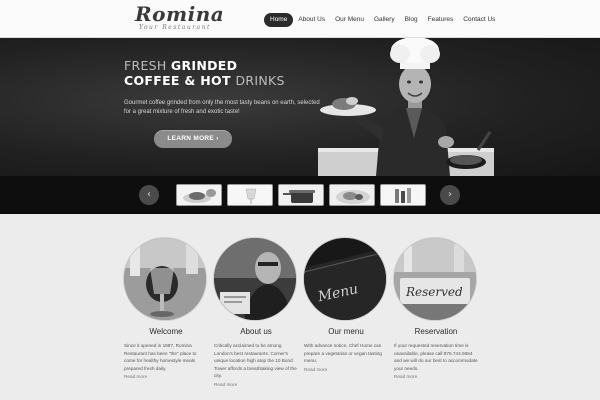 The height and width of the screenshot is (400, 600). What do you see at coordinates (204, 65) in the screenshot?
I see `hero-title-grinded: GRINDED` at bounding box center [204, 65].